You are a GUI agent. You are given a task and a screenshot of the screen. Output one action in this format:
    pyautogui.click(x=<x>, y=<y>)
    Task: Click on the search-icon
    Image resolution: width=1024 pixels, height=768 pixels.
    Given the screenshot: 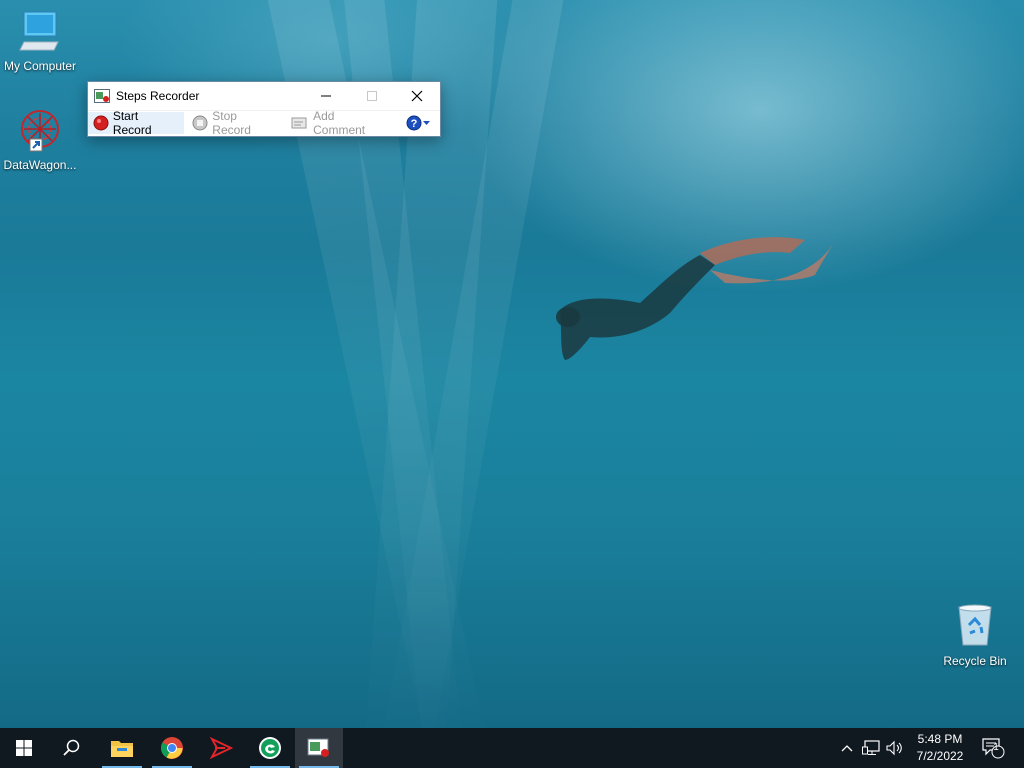 What is the action you would take?
    pyautogui.click(x=71, y=747)
    